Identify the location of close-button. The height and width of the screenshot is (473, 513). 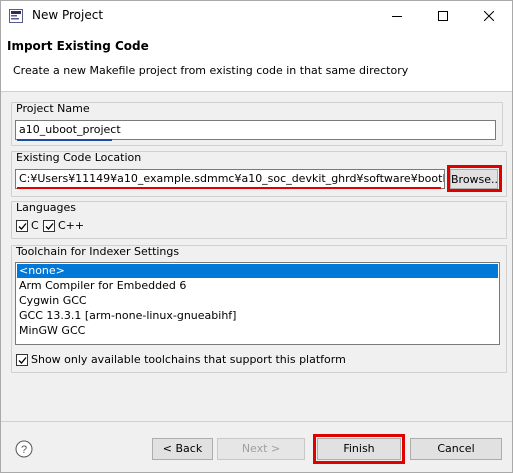
(489, 16).